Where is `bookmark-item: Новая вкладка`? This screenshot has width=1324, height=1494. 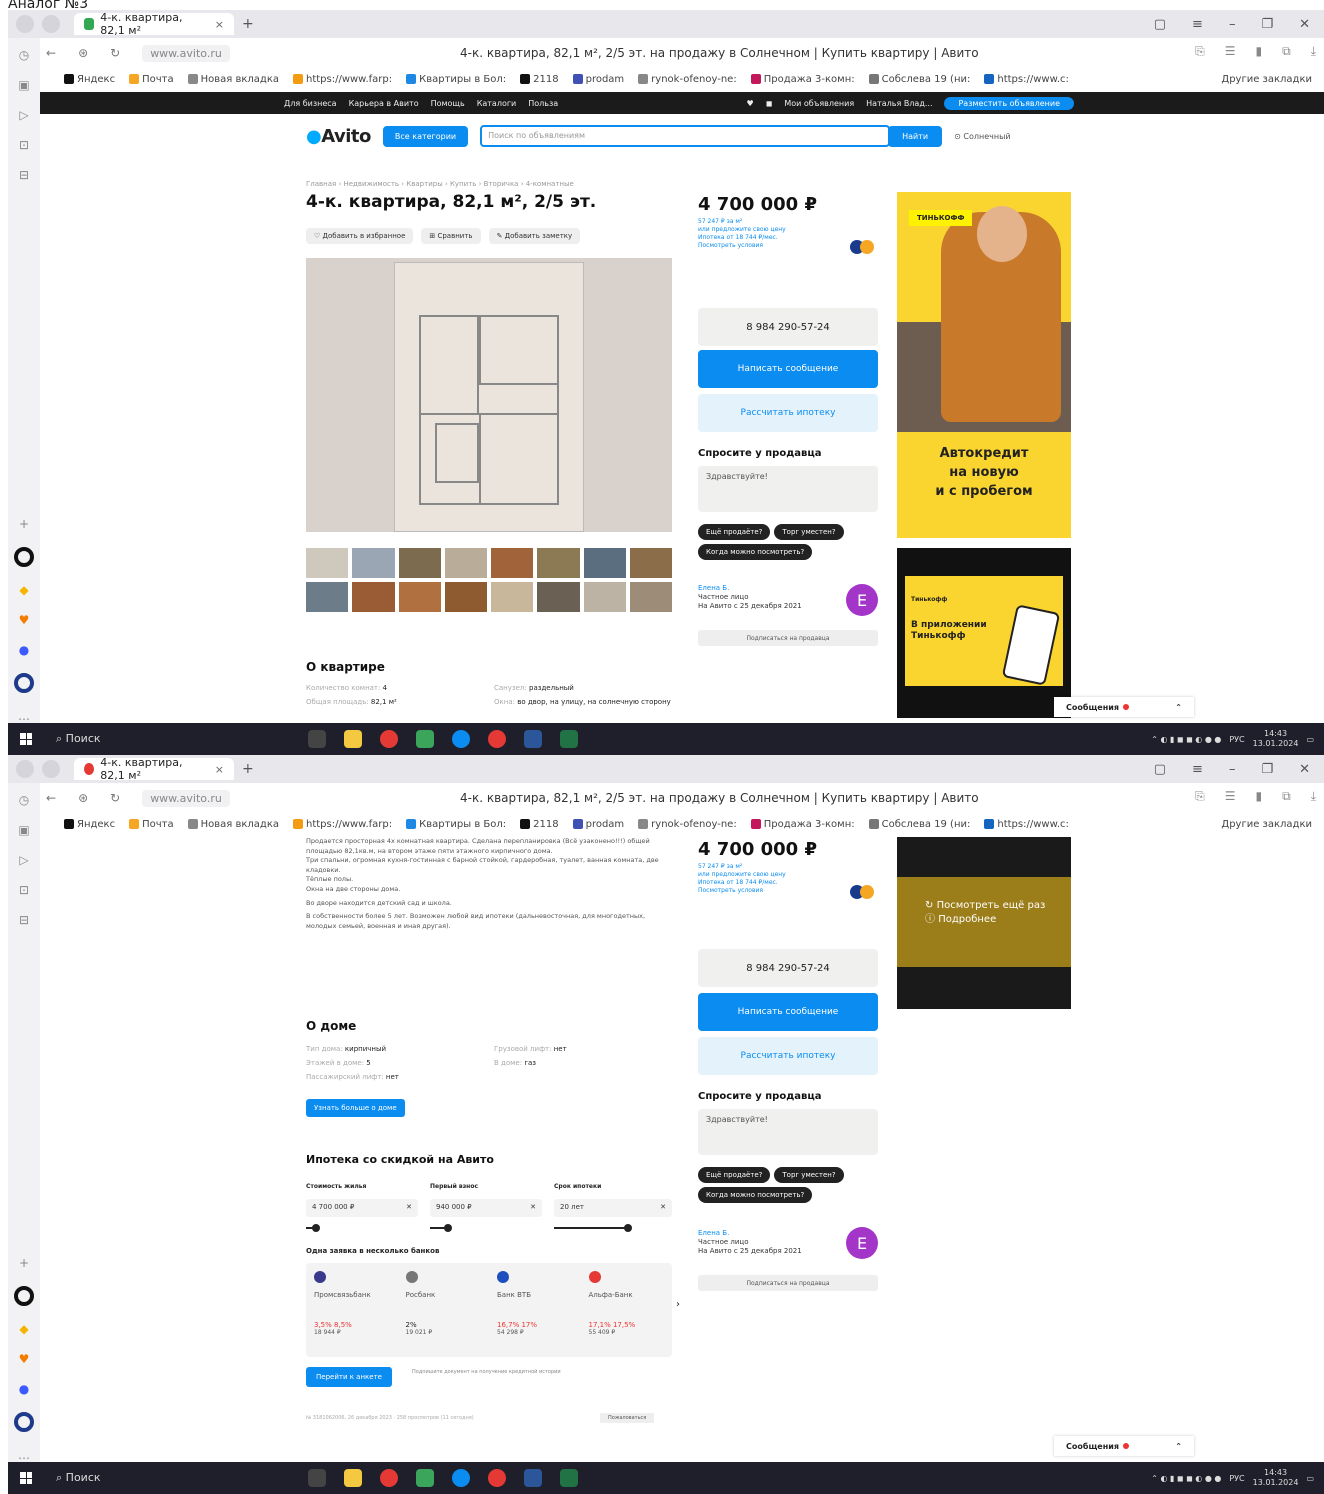
bookmark-item: Новая вкладка is located at coordinates (233, 79).